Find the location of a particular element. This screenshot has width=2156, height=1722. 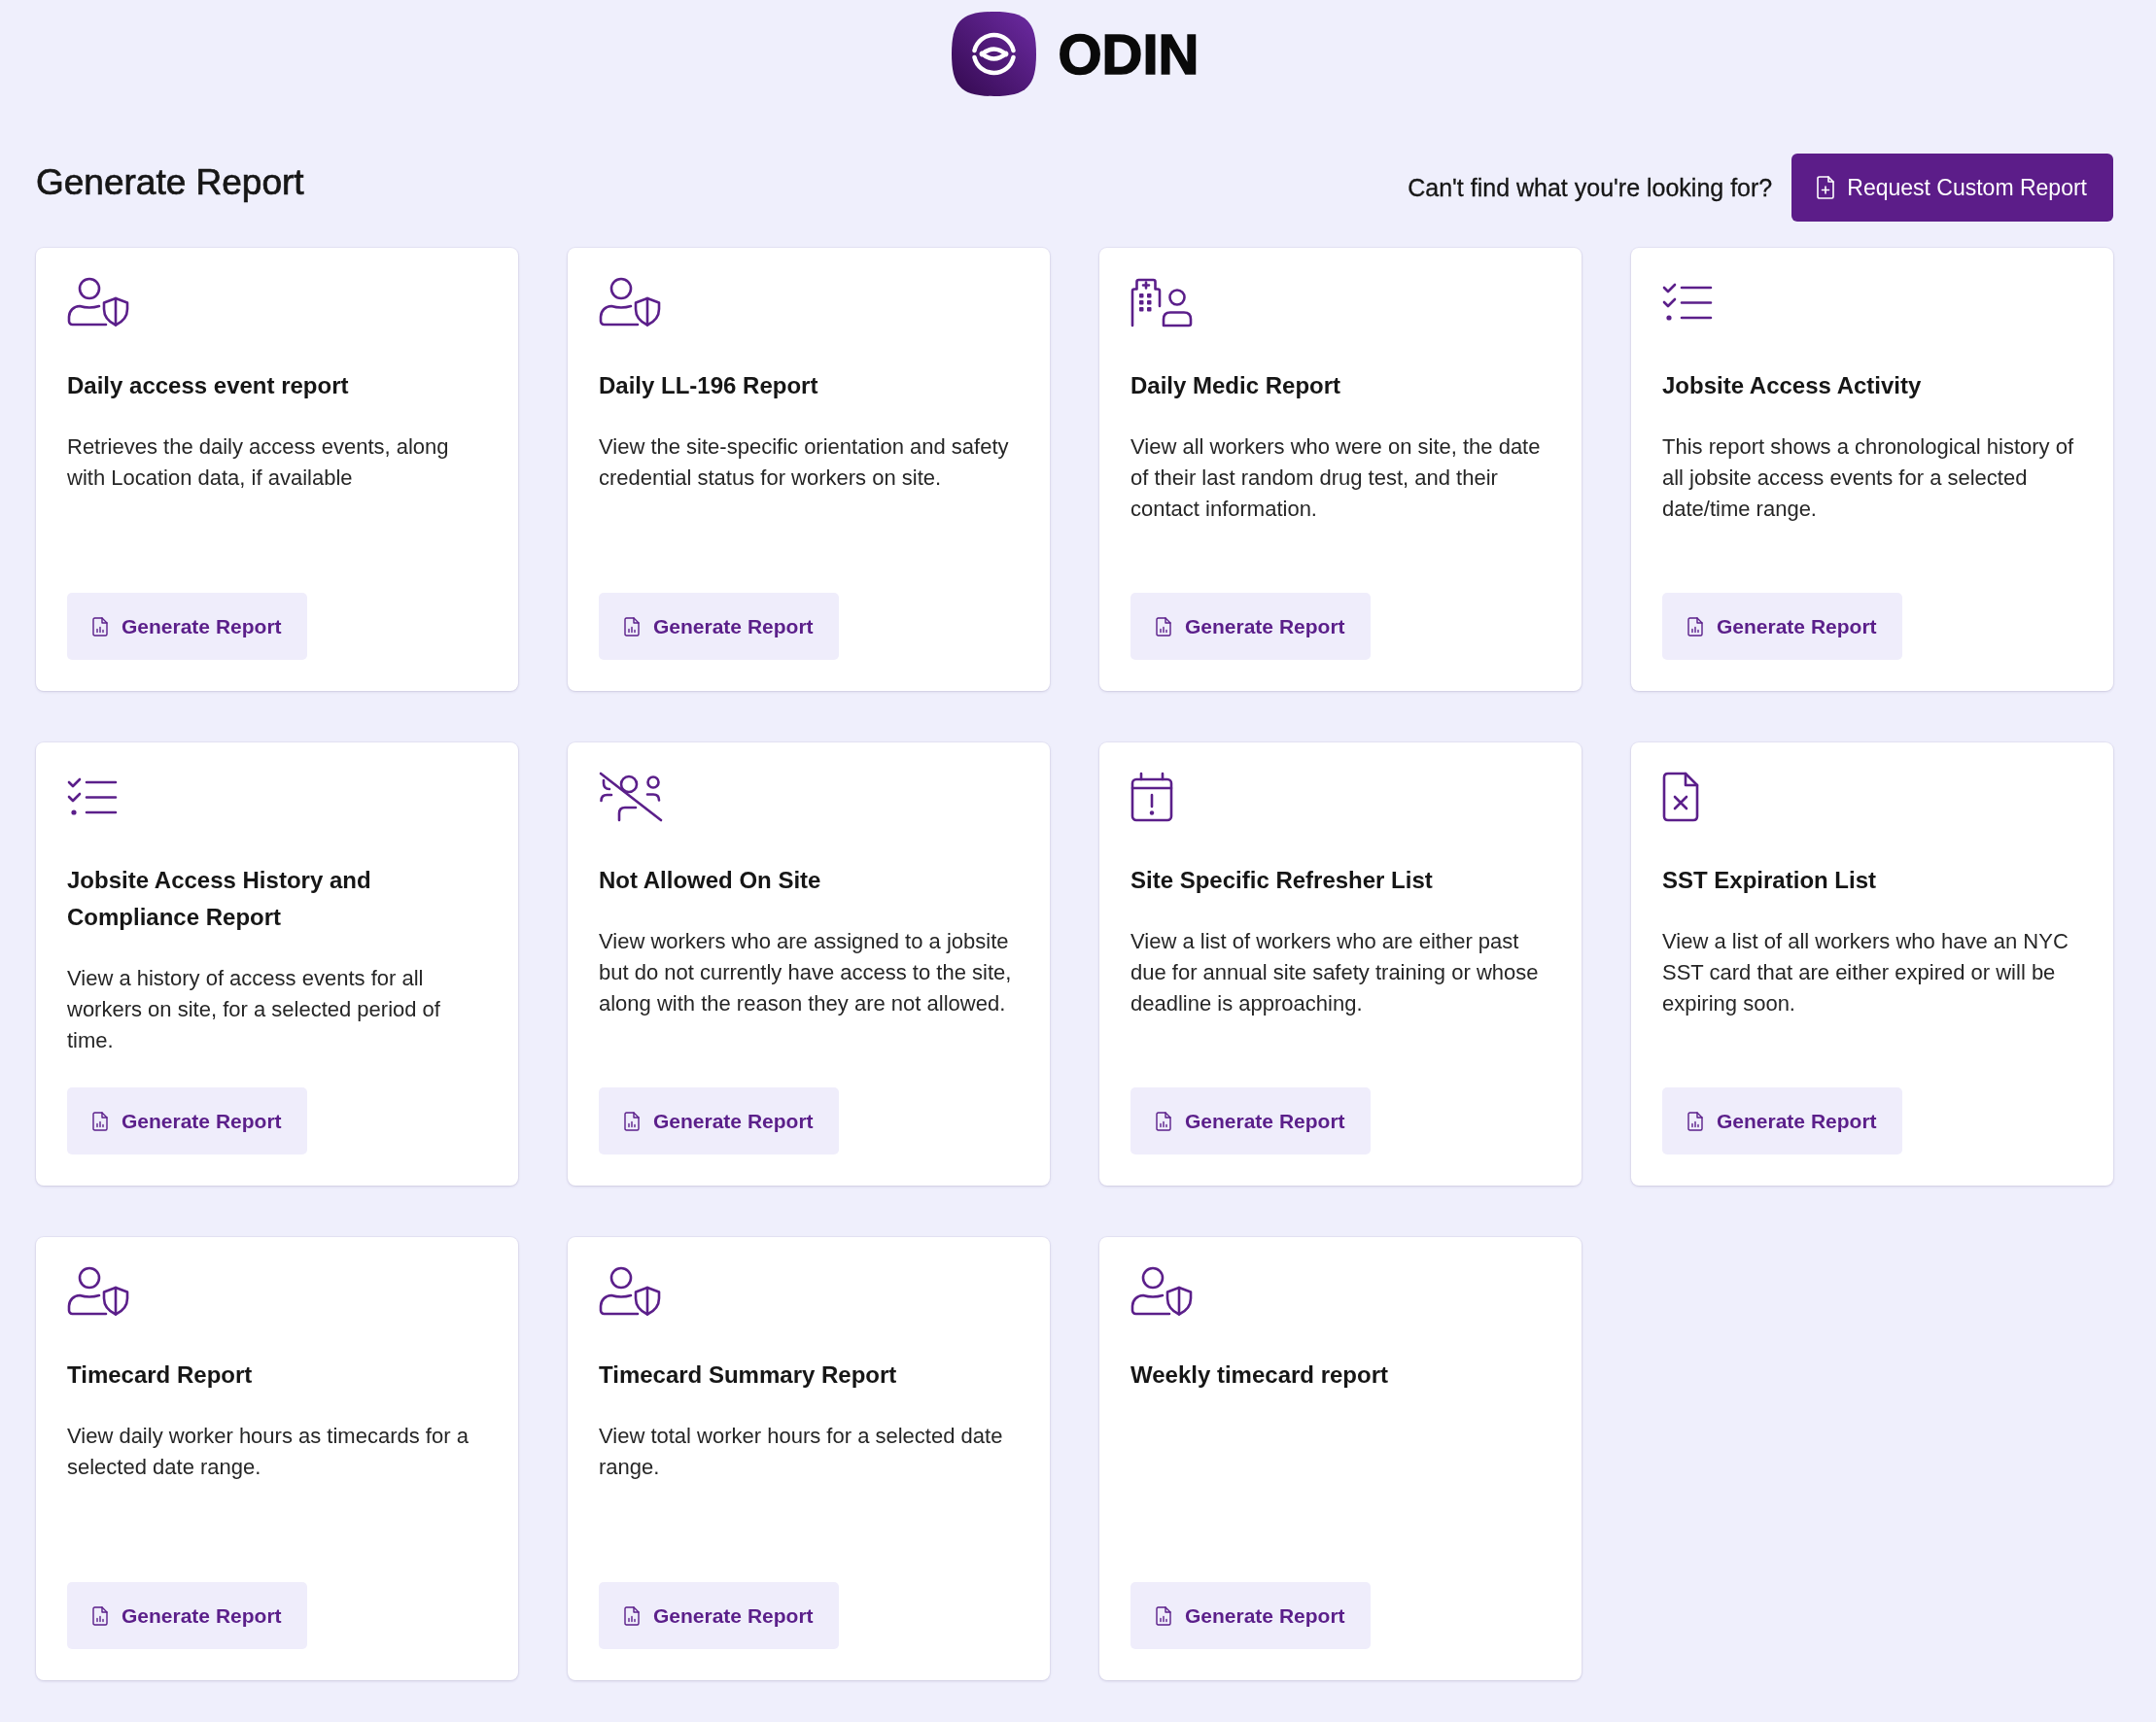

request-report-button: Request Custom Report is located at coordinates (1952, 188).